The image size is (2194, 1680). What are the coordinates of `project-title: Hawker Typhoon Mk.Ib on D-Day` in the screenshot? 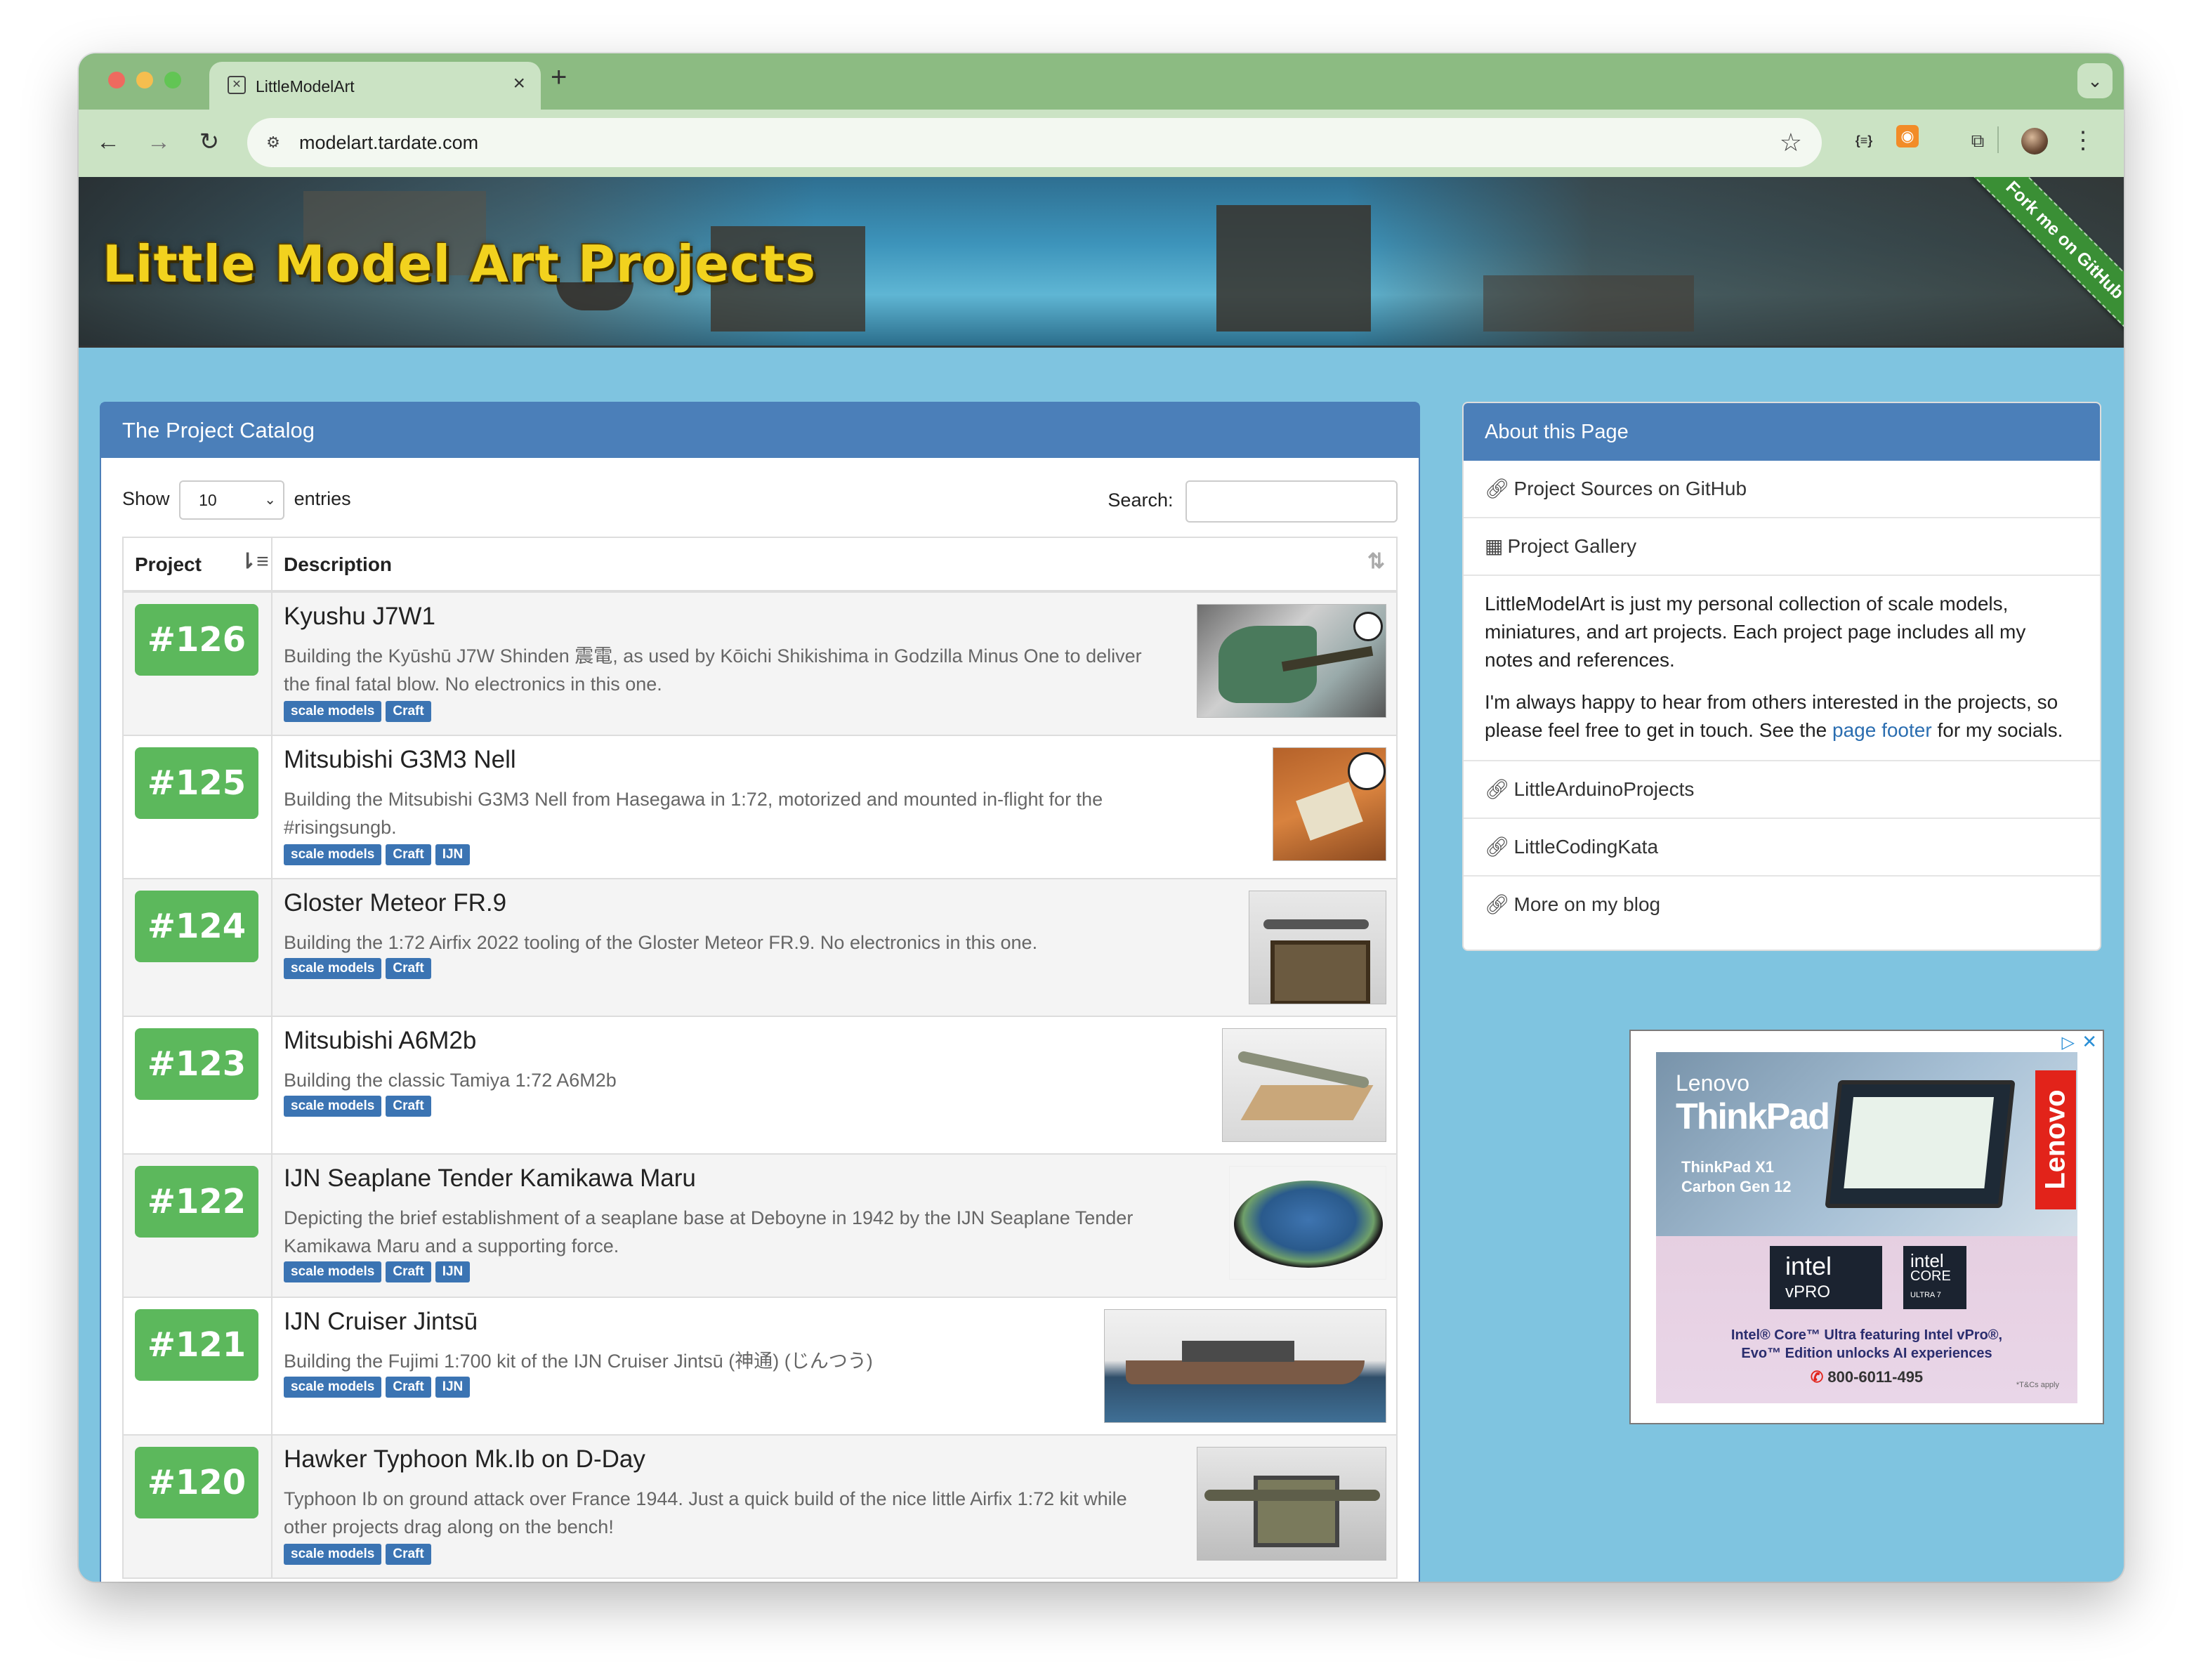 It's located at (464, 1459).